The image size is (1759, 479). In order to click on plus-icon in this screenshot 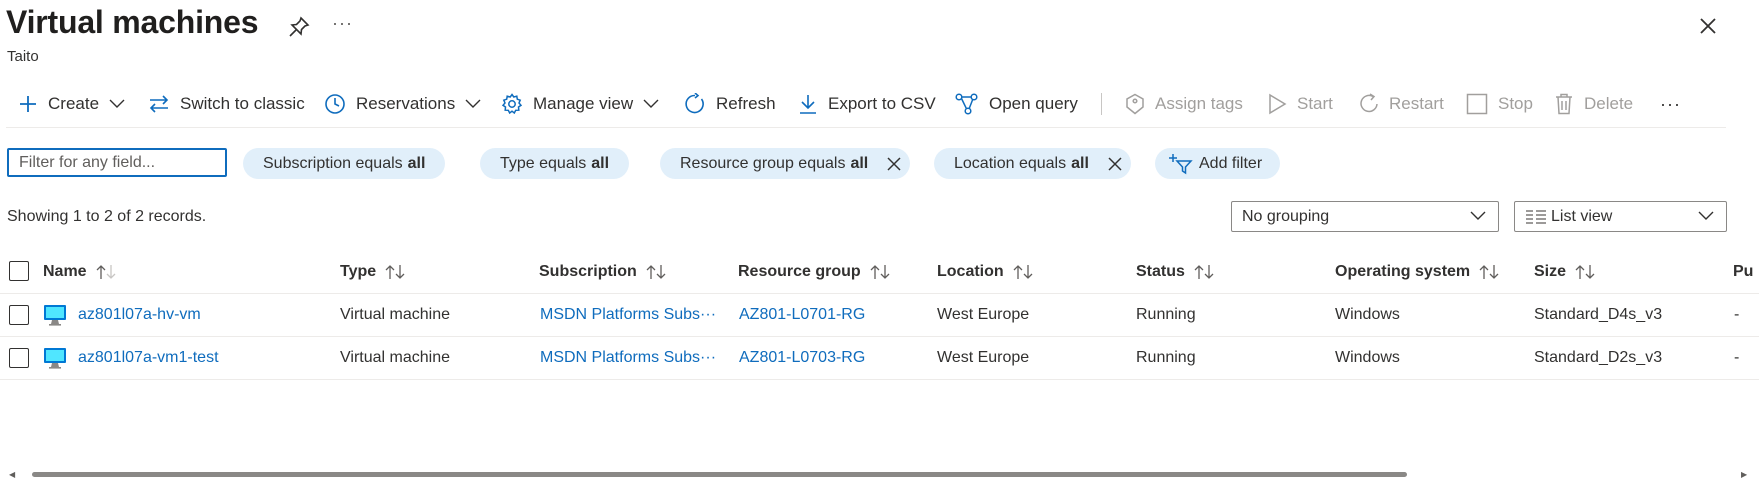, I will do `click(28, 104)`.